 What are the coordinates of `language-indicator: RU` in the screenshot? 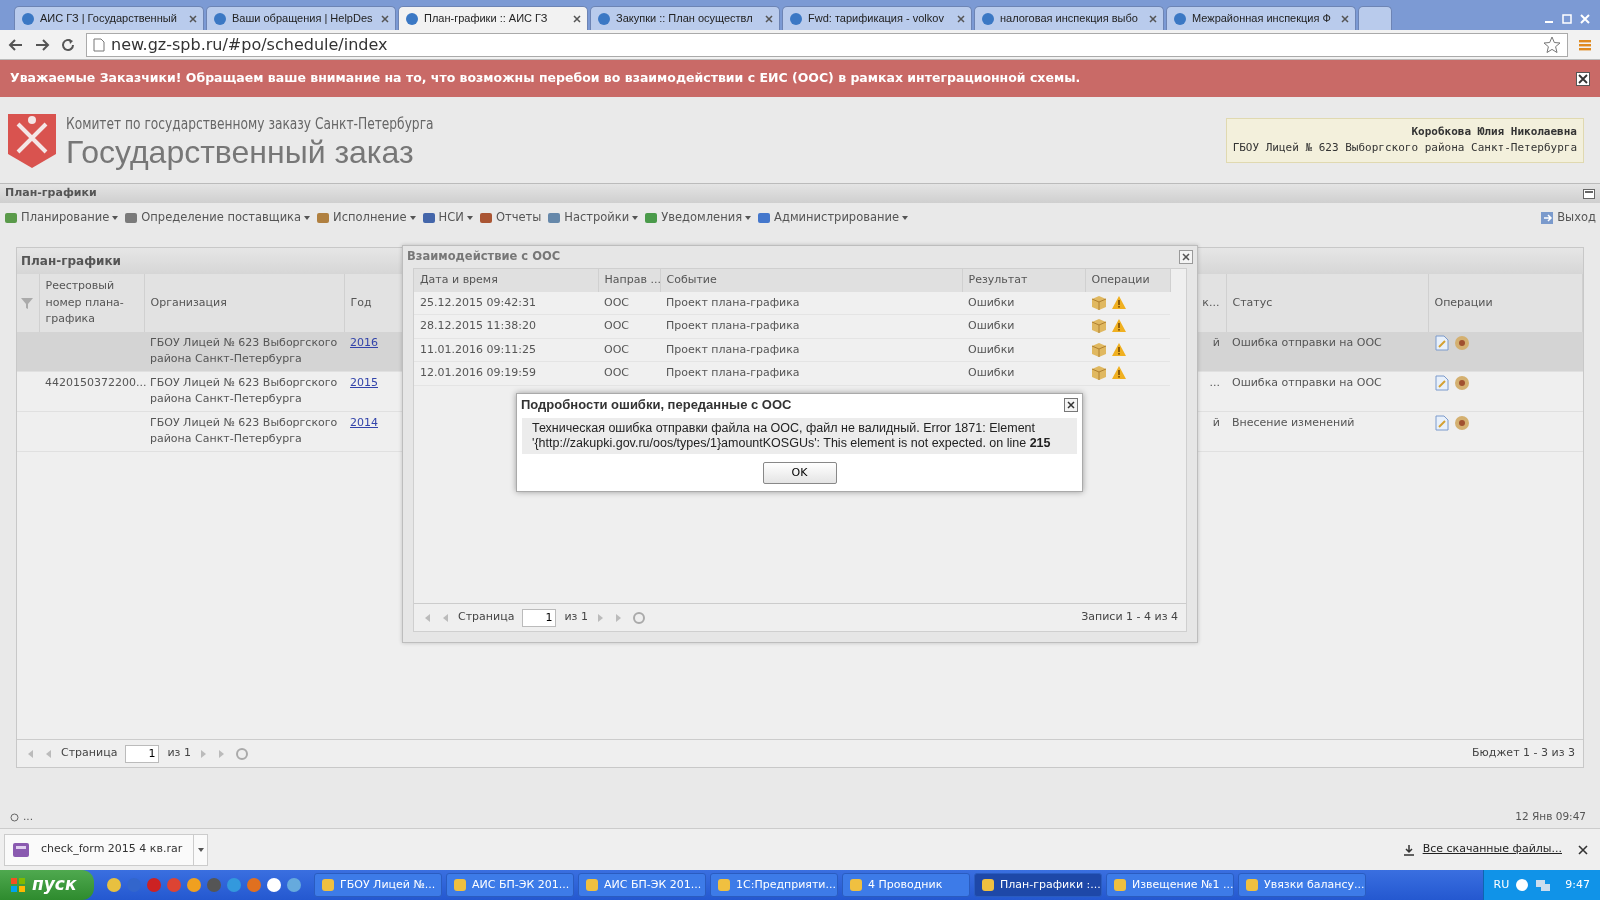 It's located at (1501, 885).